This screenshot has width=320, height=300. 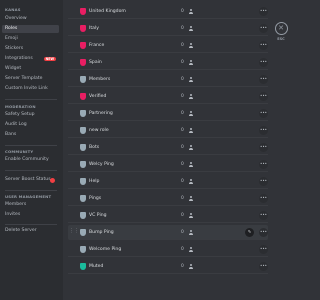 I want to click on sidebar-item-audit-log: Audit Log, so click(x=30, y=125).